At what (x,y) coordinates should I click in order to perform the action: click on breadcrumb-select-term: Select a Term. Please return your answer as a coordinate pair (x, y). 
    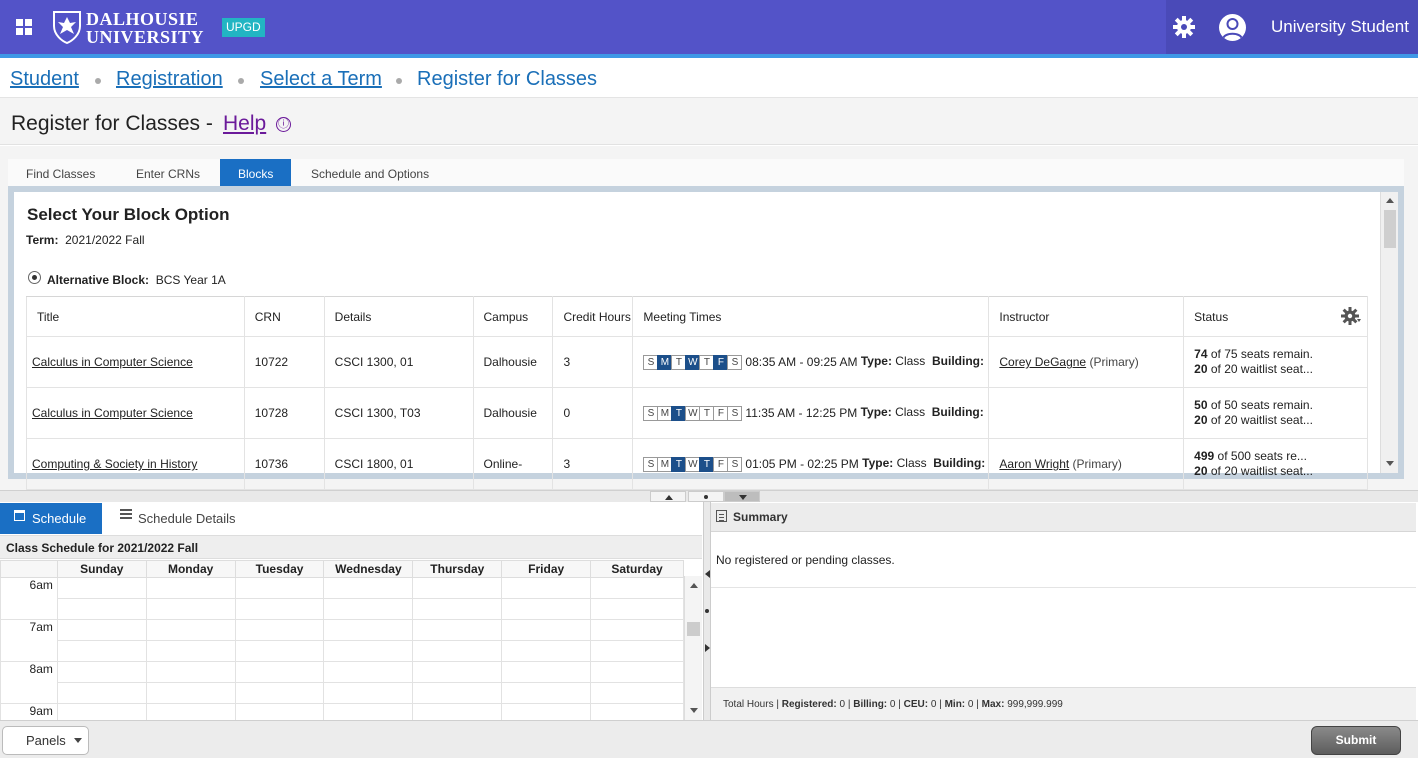
    Looking at the image, I should click on (321, 79).